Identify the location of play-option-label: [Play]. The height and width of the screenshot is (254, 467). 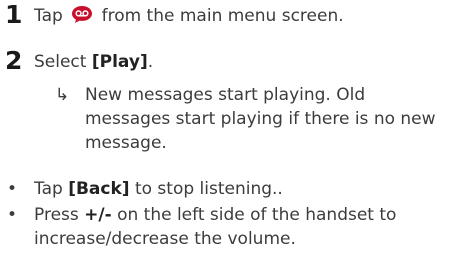
(119, 62).